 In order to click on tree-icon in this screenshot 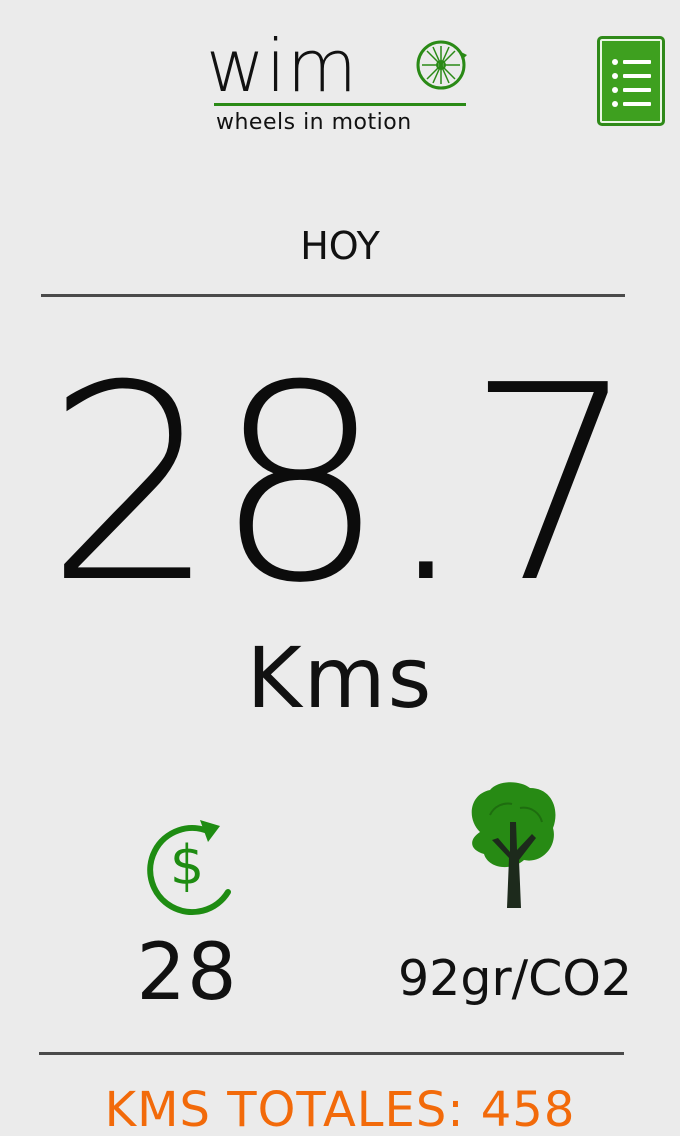, I will do `click(513, 845)`.